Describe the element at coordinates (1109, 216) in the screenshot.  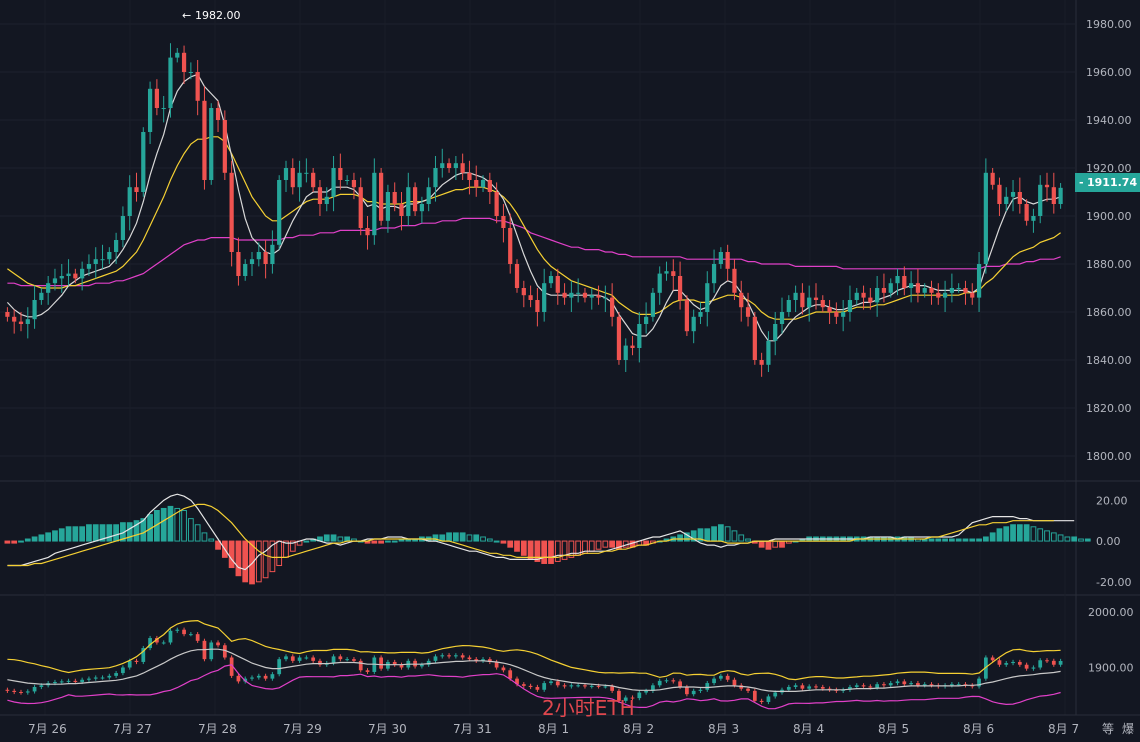
I see `price-tick-label: 1900.00` at that location.